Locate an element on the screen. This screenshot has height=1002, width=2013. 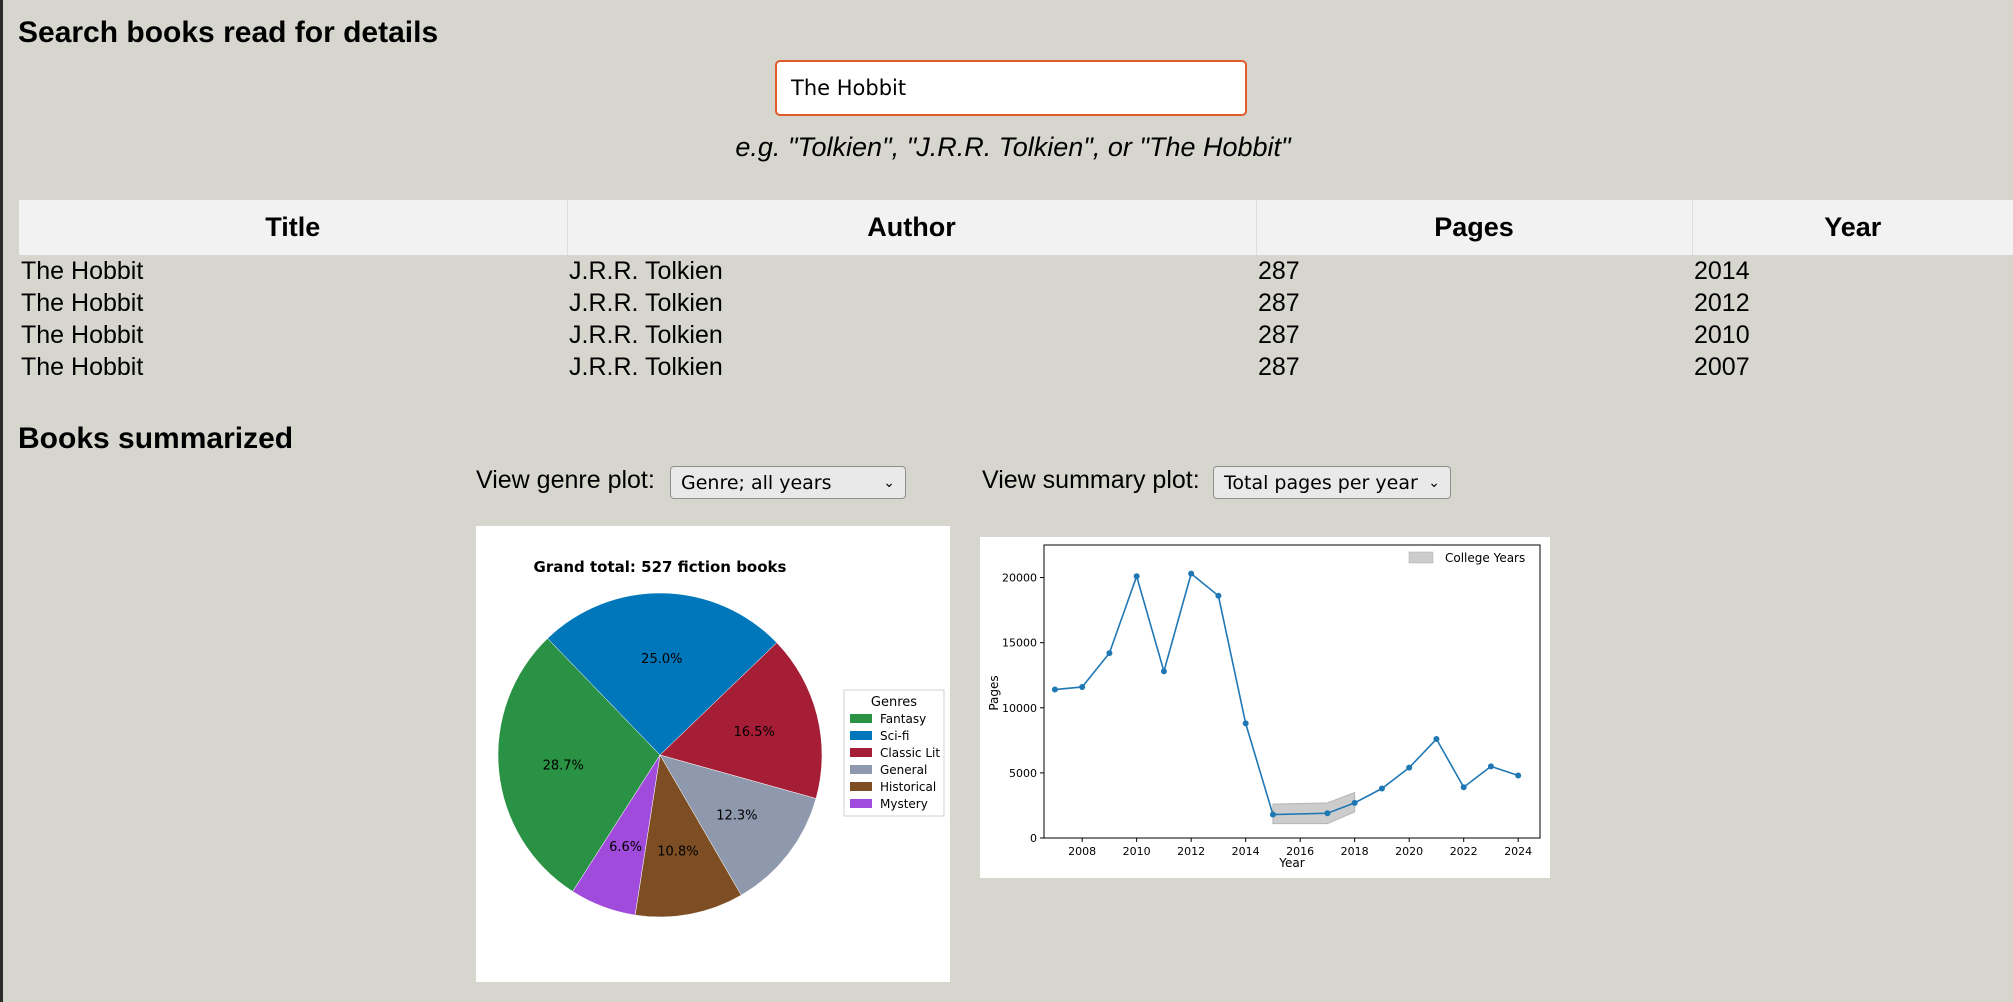
x-tick-label: 2020 is located at coordinates (1409, 851).